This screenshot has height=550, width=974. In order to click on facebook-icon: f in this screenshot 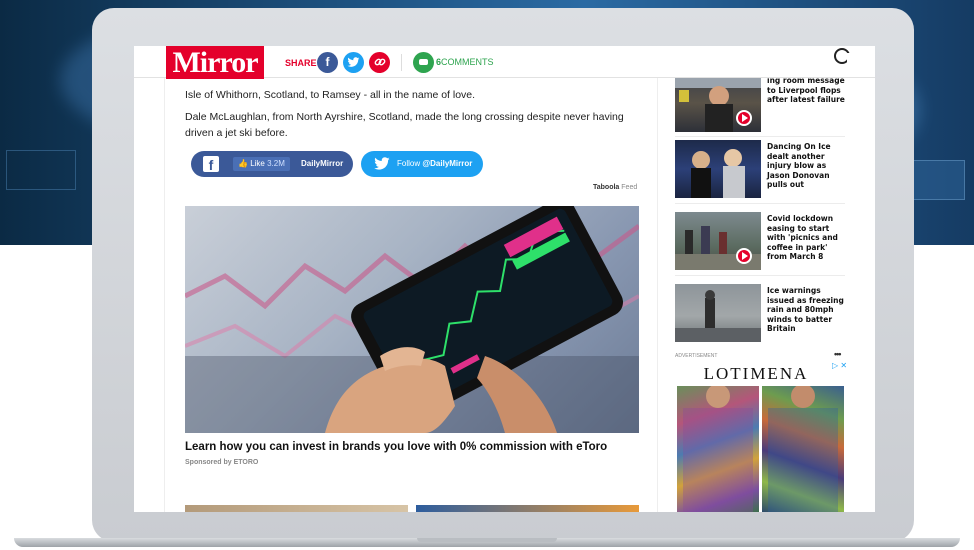, I will do `click(211, 164)`.